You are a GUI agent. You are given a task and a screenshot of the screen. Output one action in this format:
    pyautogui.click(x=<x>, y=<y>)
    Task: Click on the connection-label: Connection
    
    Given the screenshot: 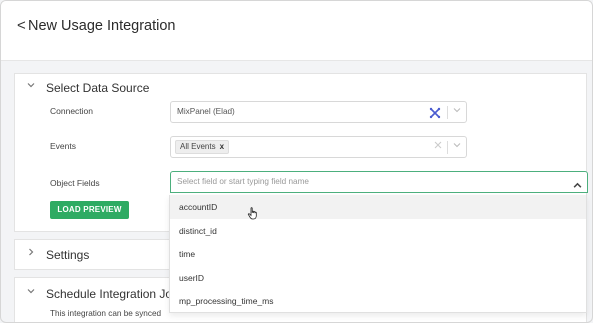 What is the action you would take?
    pyautogui.click(x=72, y=111)
    